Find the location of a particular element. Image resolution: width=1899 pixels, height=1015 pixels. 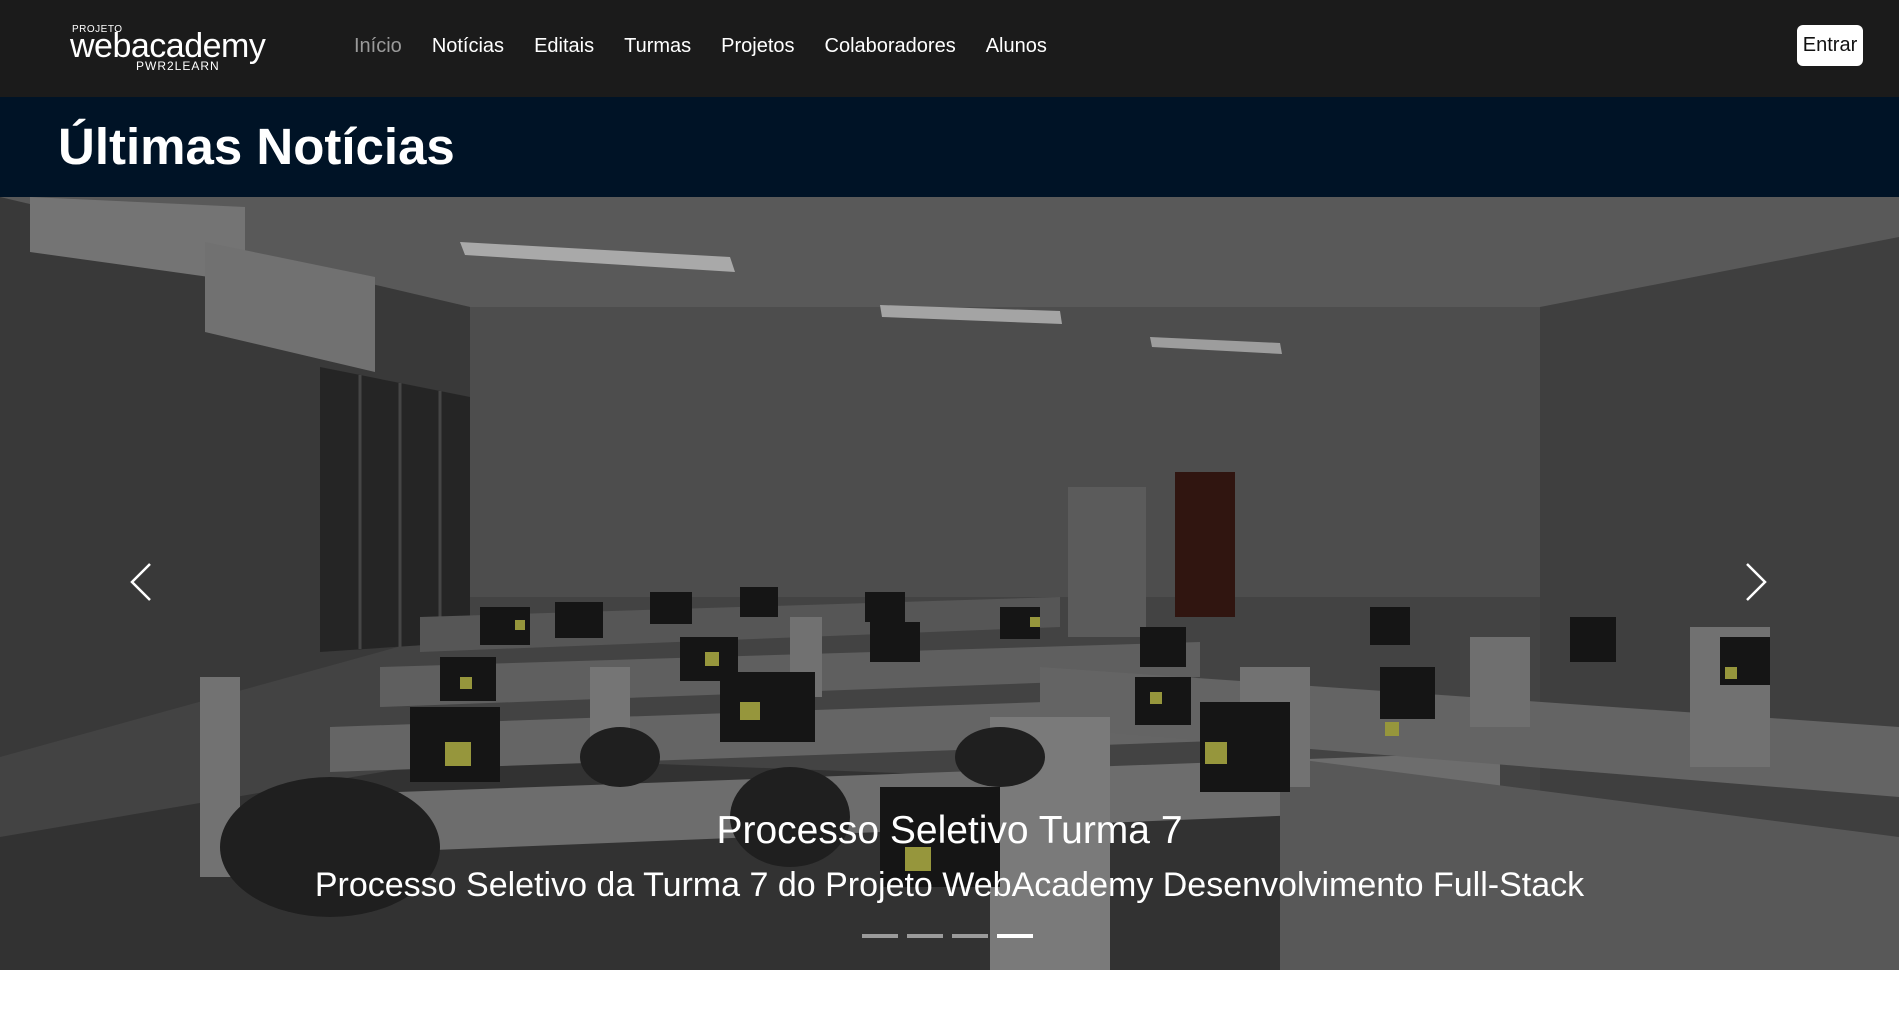

carousel-next-button is located at coordinates (1757, 582).